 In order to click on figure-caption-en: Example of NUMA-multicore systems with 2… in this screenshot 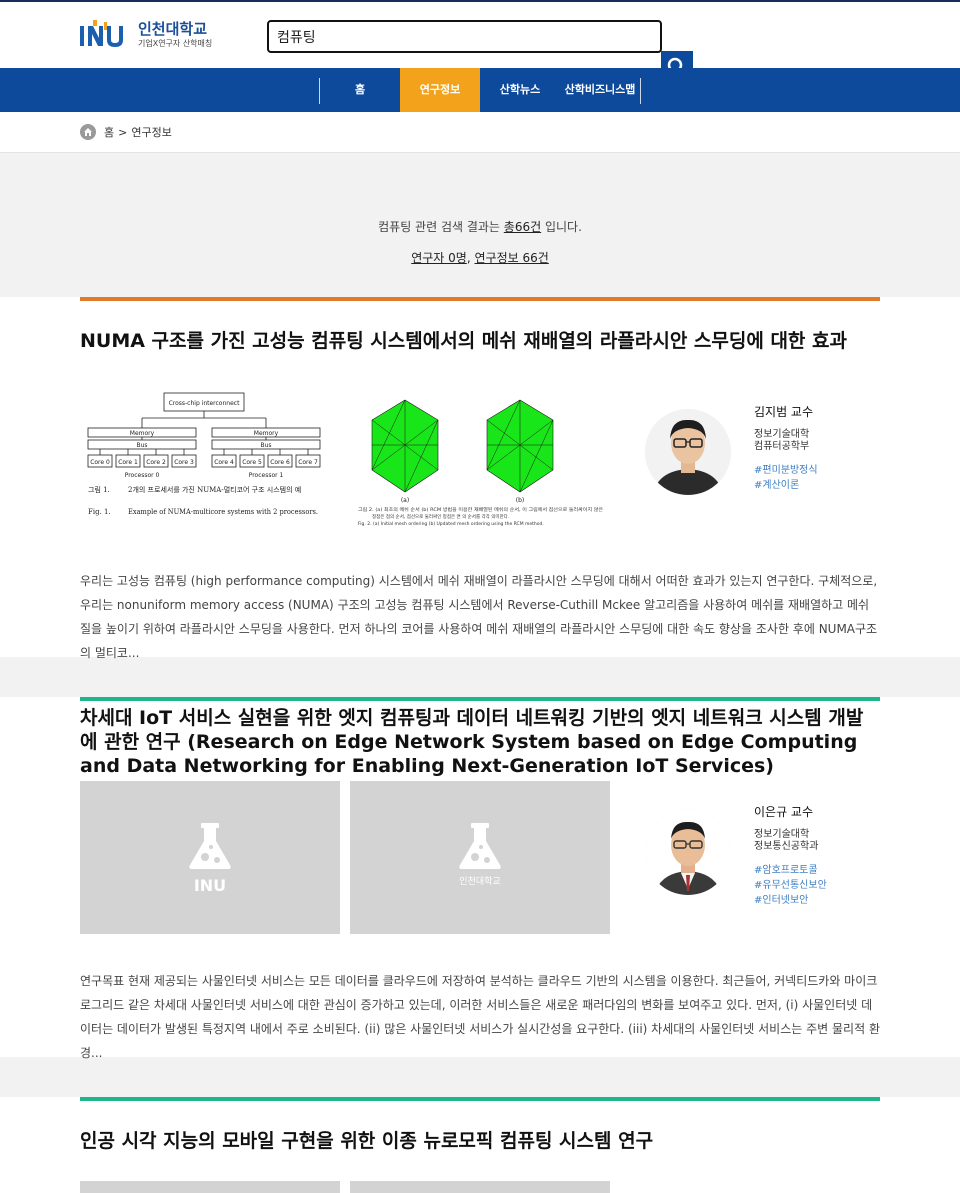, I will do `click(223, 512)`.